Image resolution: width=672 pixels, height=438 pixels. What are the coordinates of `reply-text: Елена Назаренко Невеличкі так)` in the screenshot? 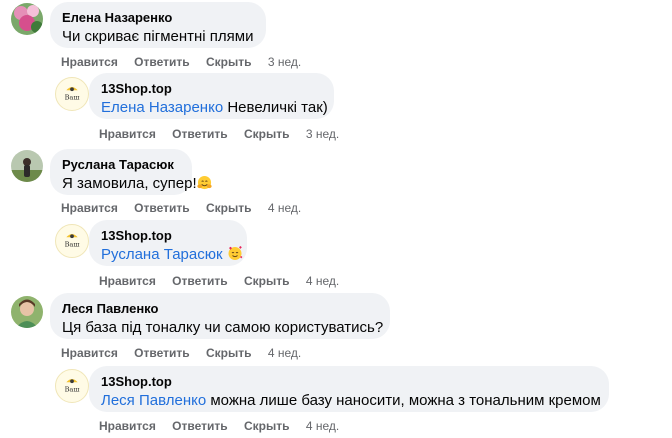 It's located at (214, 108).